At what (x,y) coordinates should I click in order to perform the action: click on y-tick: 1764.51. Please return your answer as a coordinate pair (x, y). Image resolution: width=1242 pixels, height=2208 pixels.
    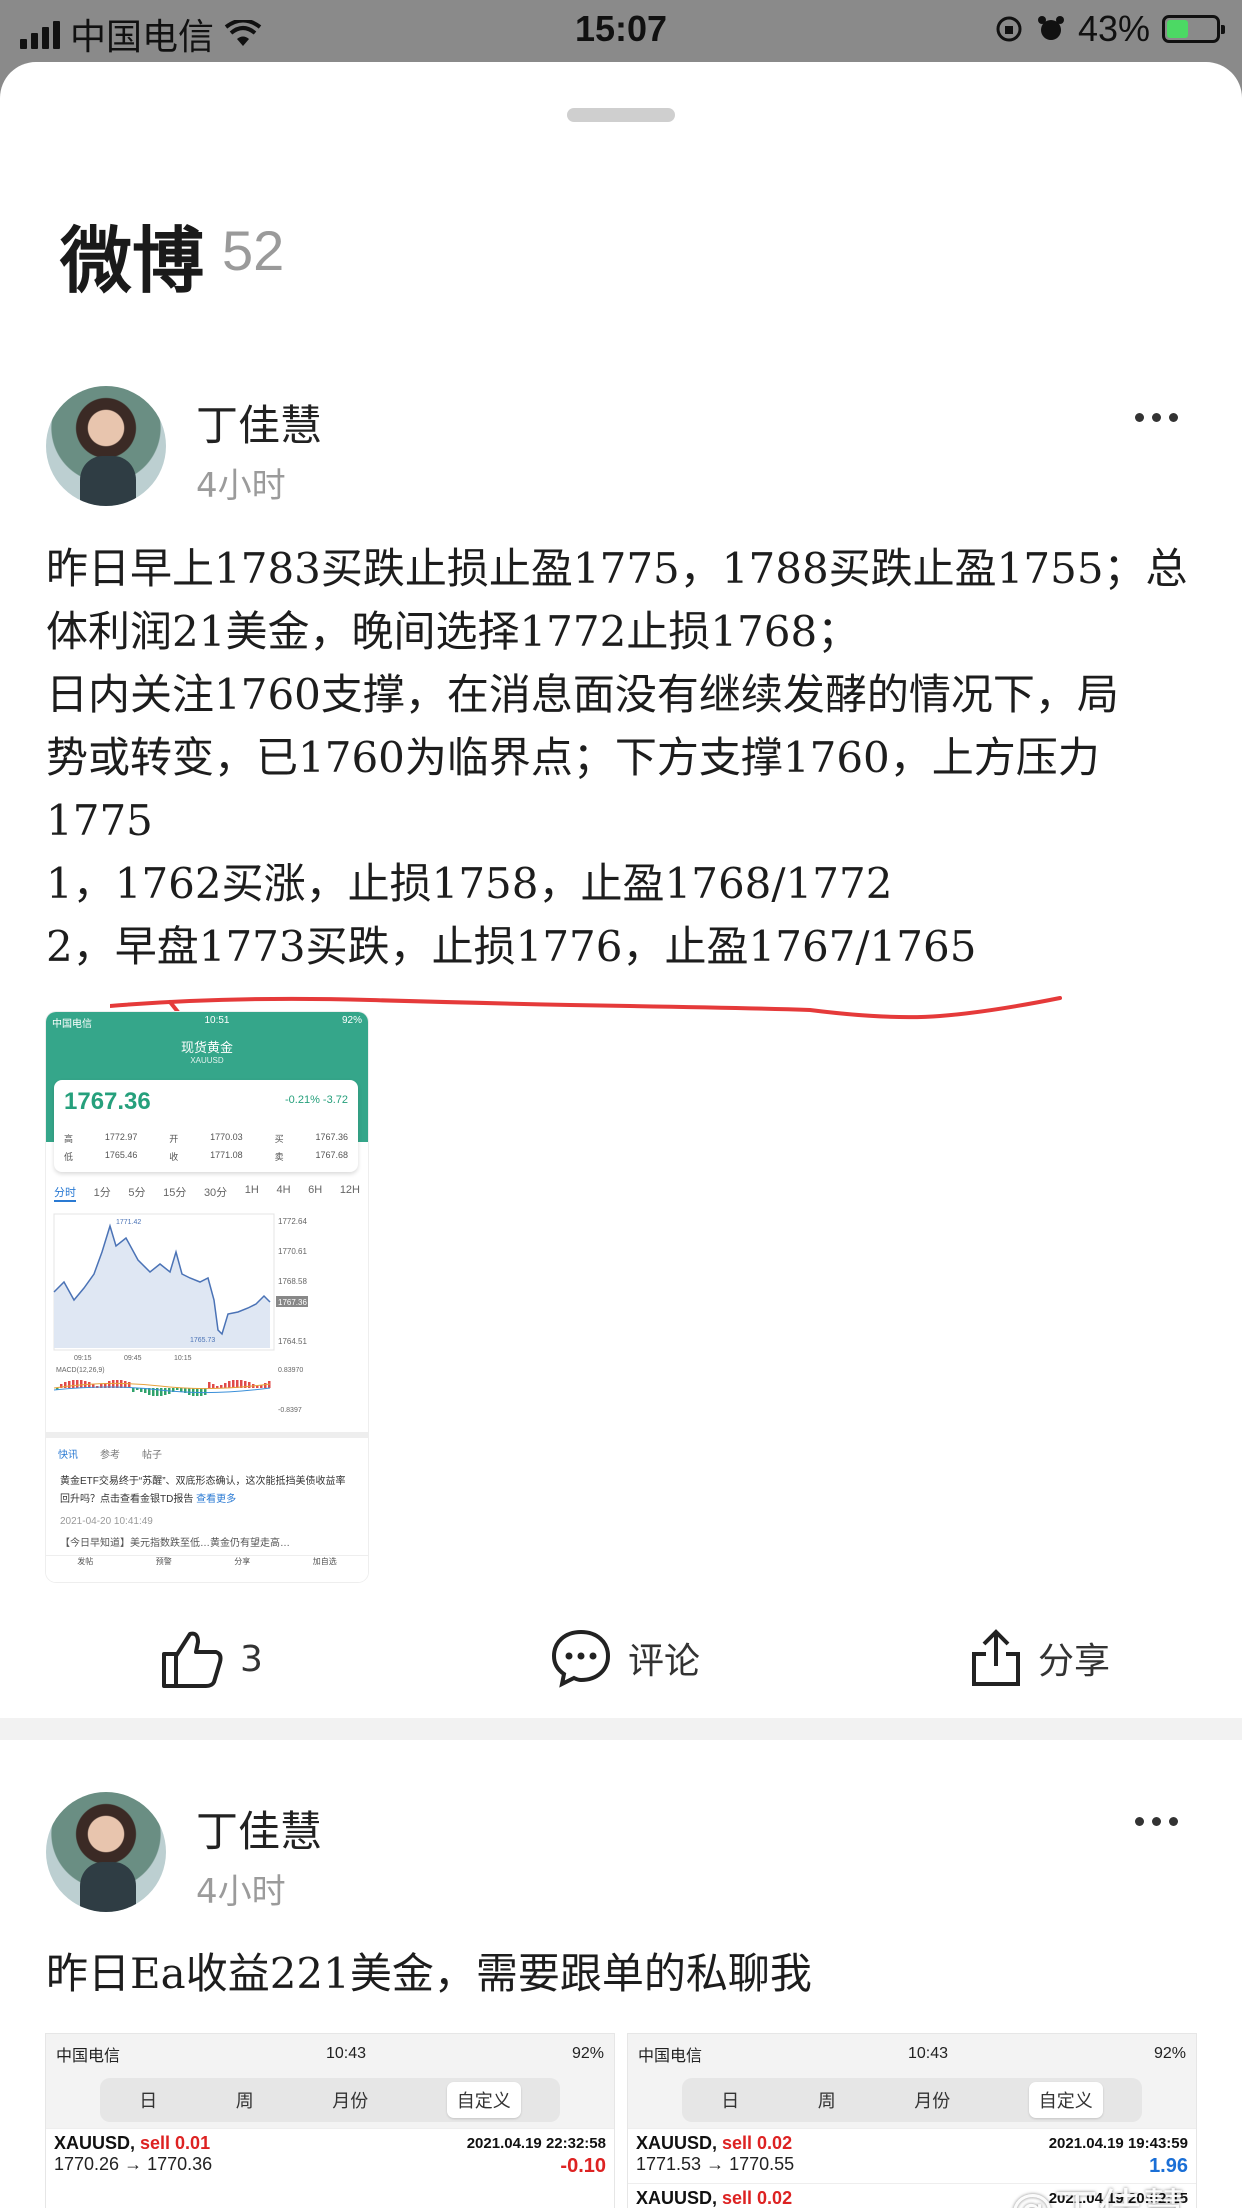
    Looking at the image, I should click on (292, 1341).